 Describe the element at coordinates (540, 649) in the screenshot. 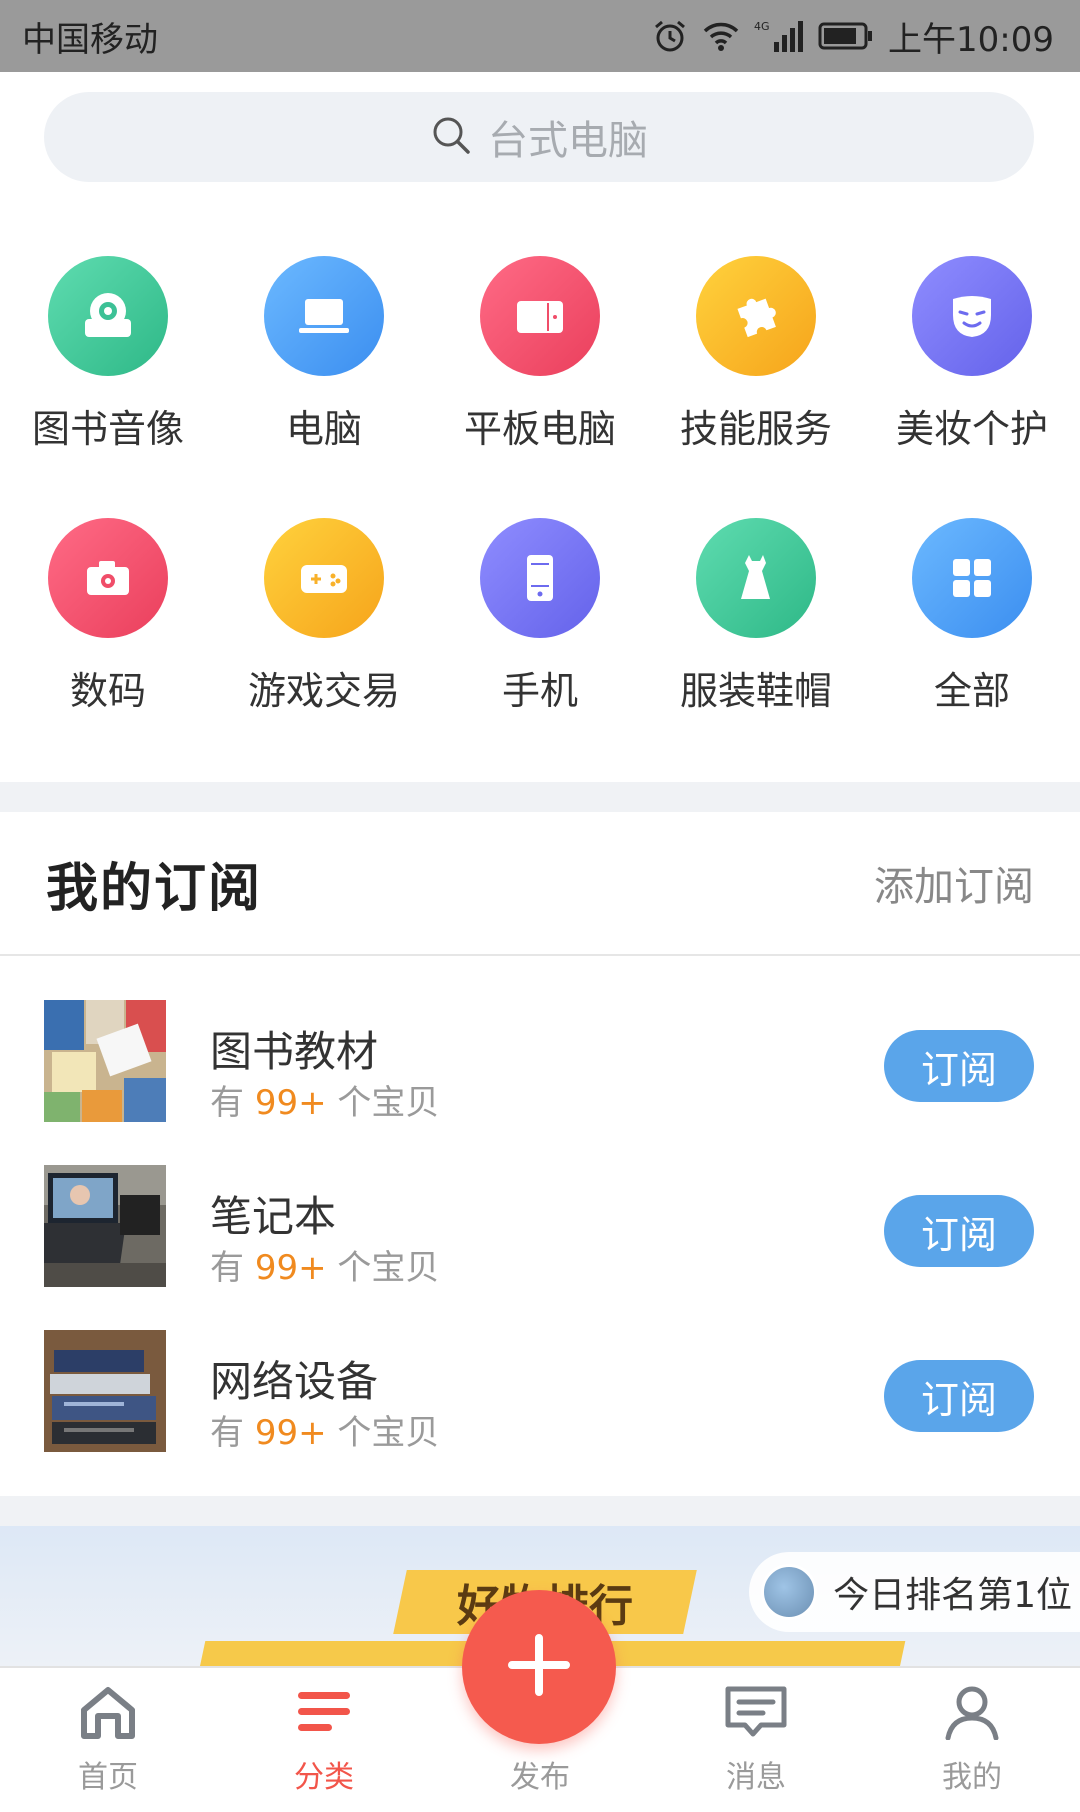

I see `category-phone: 手机` at that location.